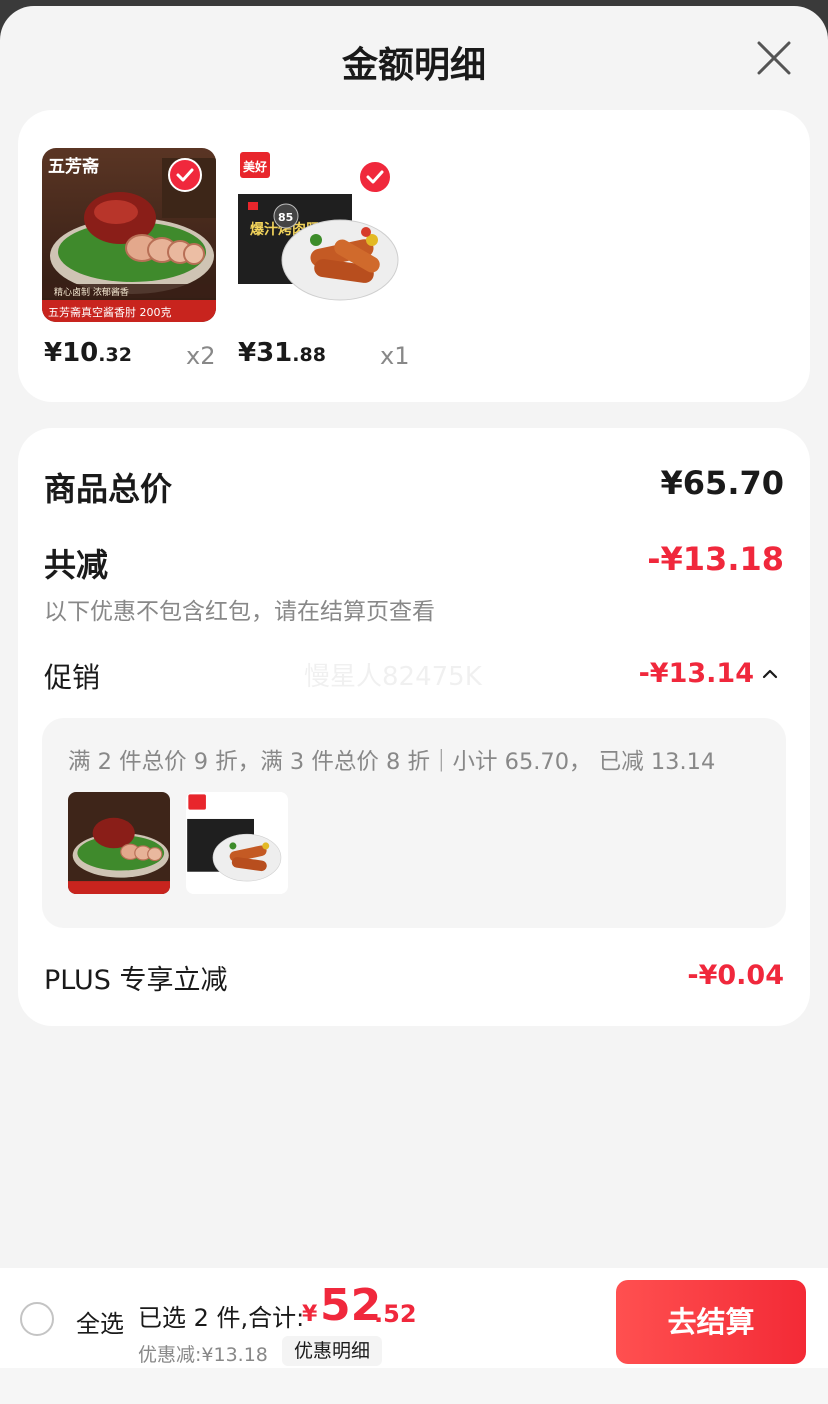 This screenshot has width=828, height=1404. What do you see at coordinates (71, 353) in the screenshot?
I see `price-integer: ¥10` at bounding box center [71, 353].